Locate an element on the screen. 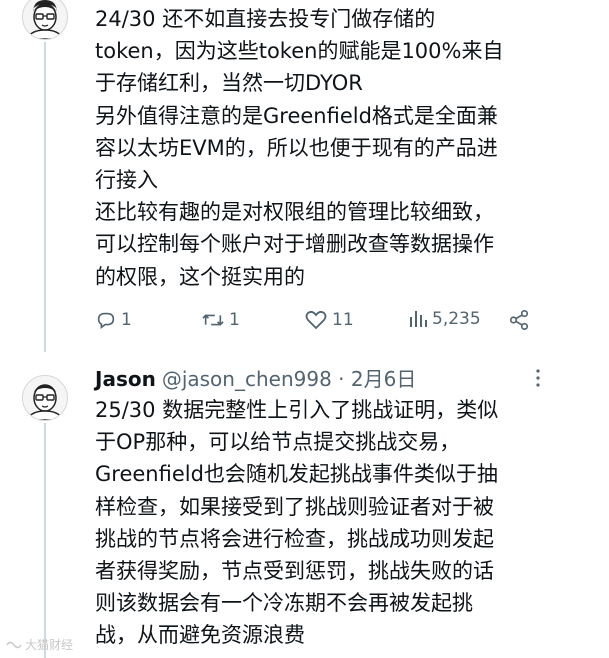  more-options-button is located at coordinates (538, 378).